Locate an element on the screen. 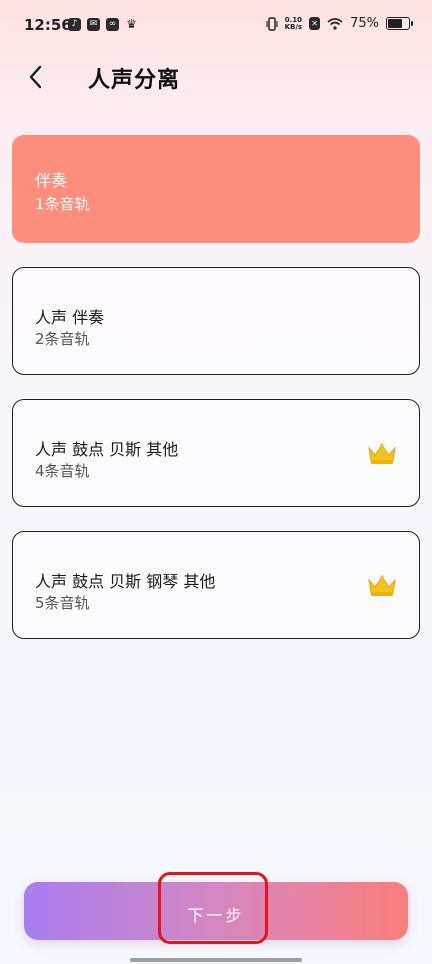 The height and width of the screenshot is (964, 432). option-track-count: 5条音轨 is located at coordinates (62, 603).